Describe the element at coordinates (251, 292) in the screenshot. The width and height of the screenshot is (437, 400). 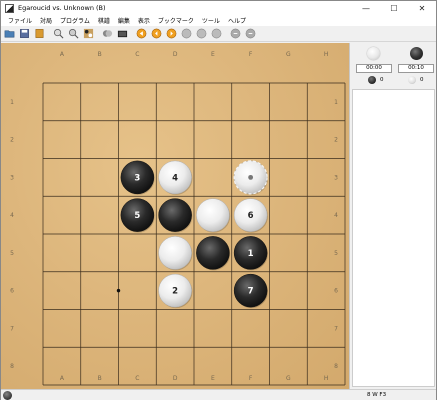
I see `move-number: 7` at that location.